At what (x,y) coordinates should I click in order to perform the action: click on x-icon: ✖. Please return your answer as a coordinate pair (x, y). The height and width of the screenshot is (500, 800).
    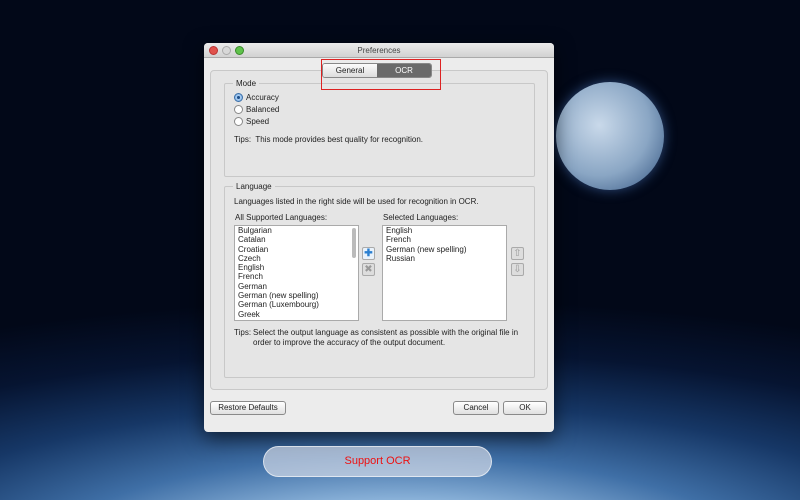
    Looking at the image, I should click on (368, 269).